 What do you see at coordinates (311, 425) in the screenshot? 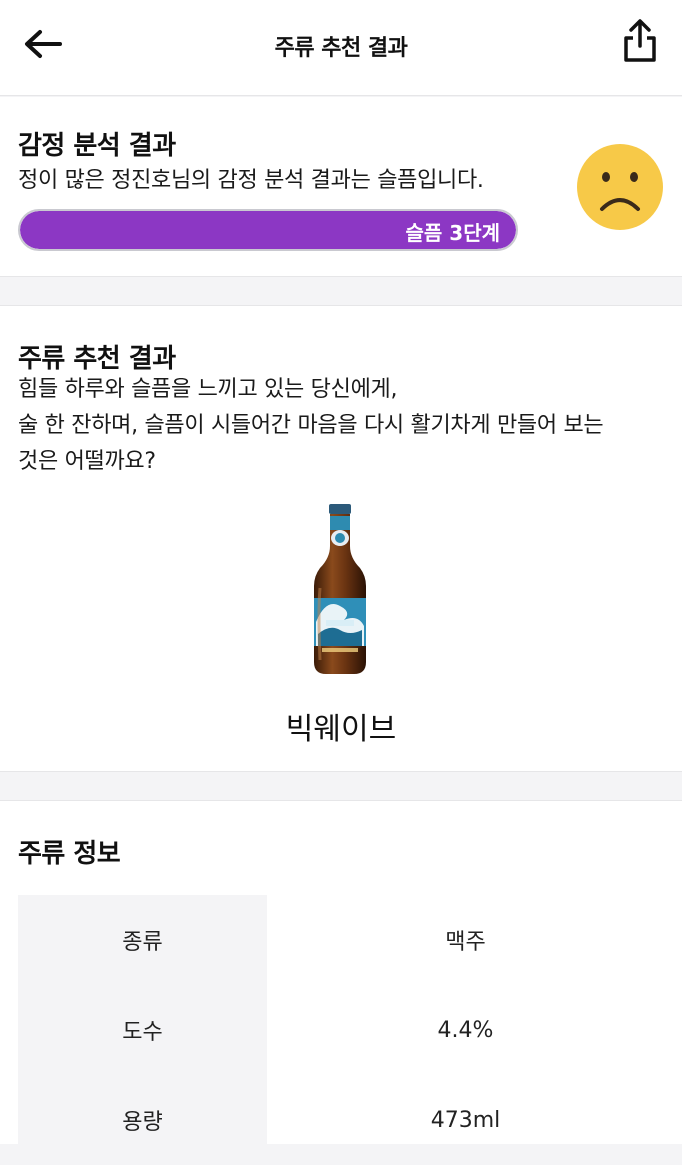
I see `recommendation-line: 술 한 잔하며, 슬픔이 시들어간 마음을 다시 활기차게 만들어 보는` at bounding box center [311, 425].